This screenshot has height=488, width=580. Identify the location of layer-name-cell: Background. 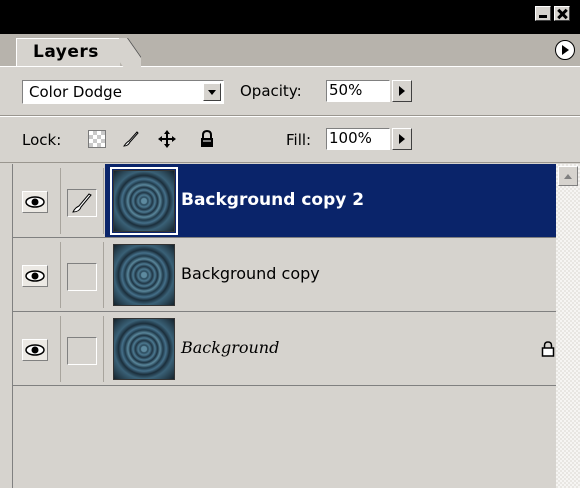
(330, 348).